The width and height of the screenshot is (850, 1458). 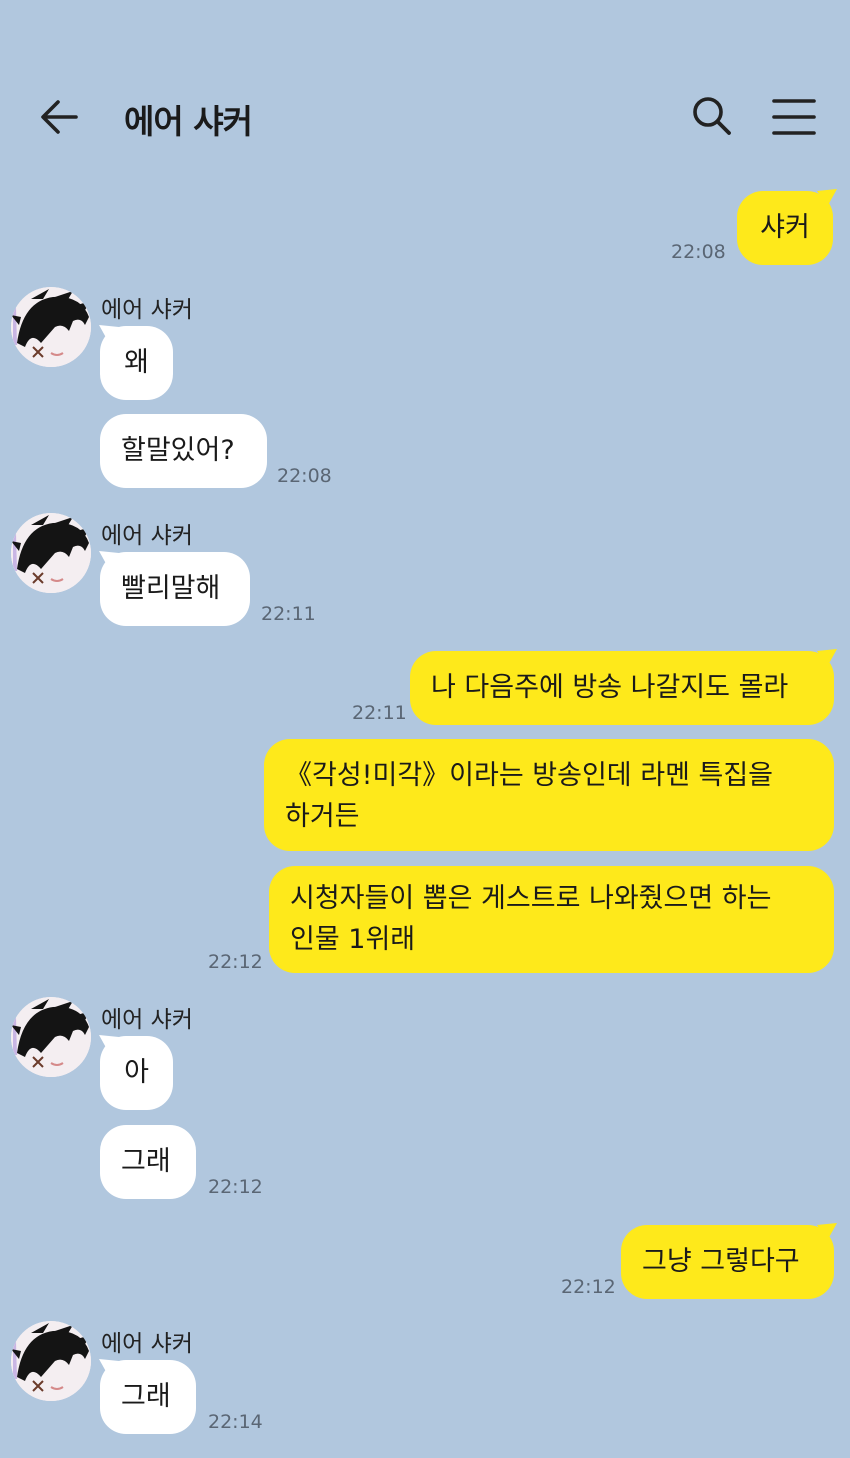 I want to click on arrow-left-icon, so click(x=59, y=117).